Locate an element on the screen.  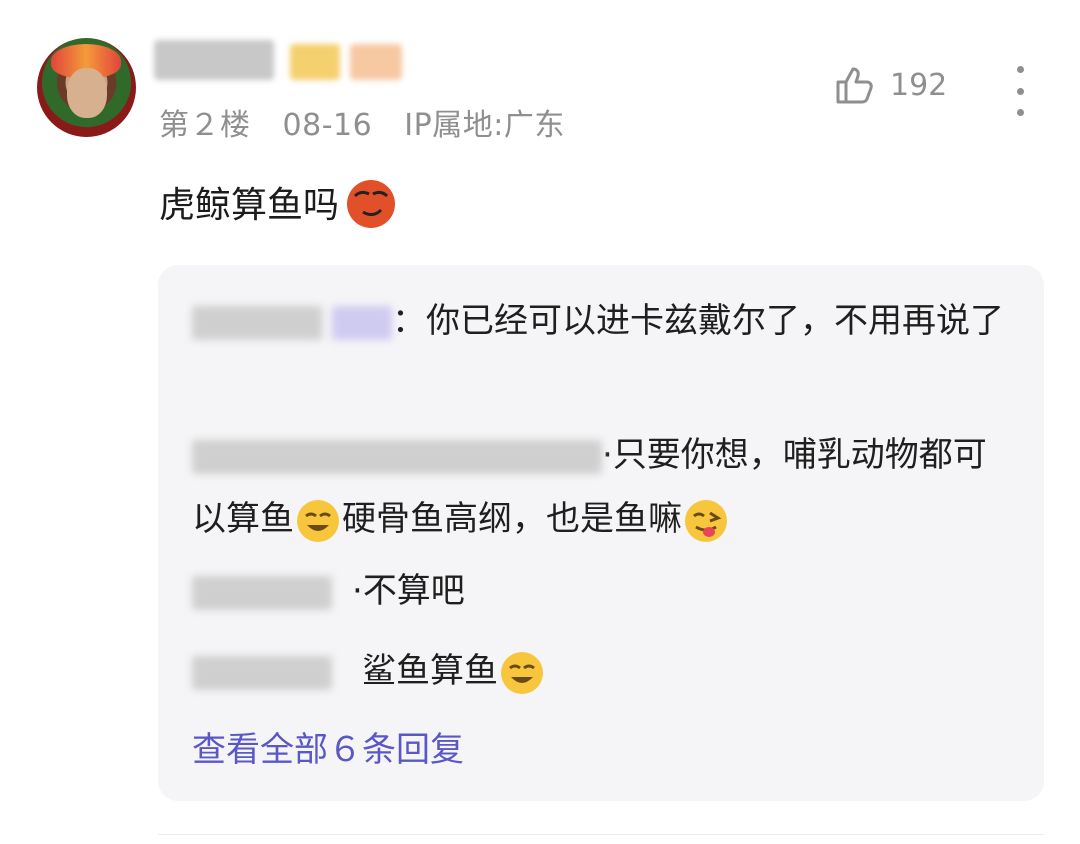
more-options-button is located at coordinates (1020, 91).